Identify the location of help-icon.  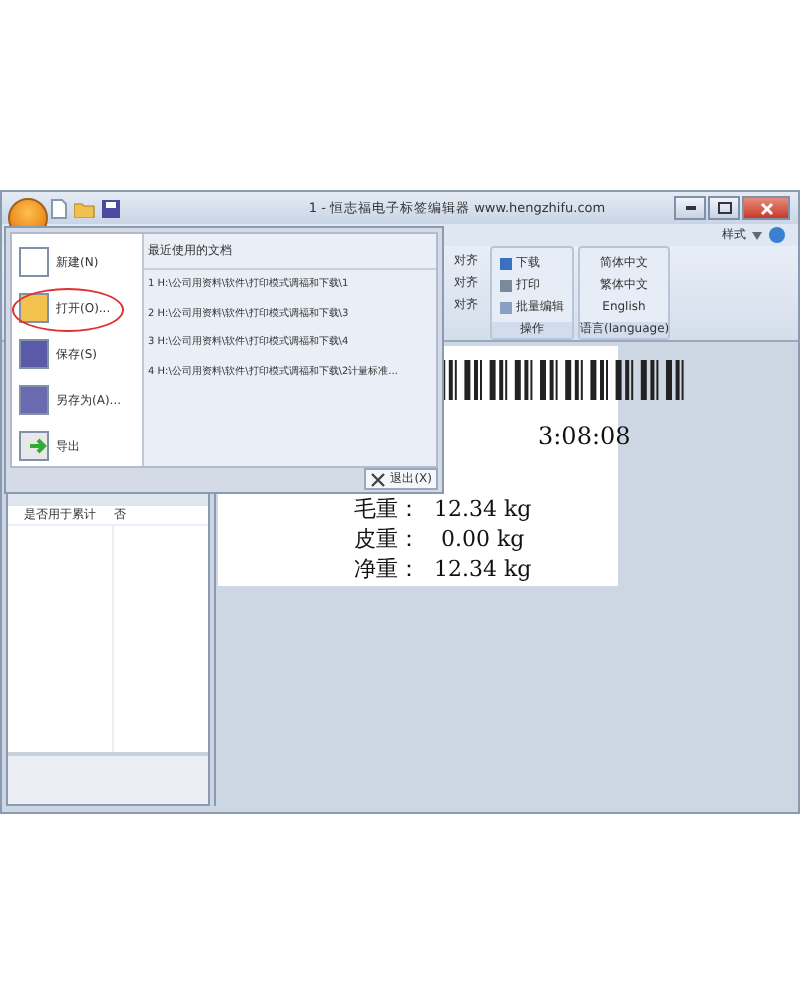
(777, 235).